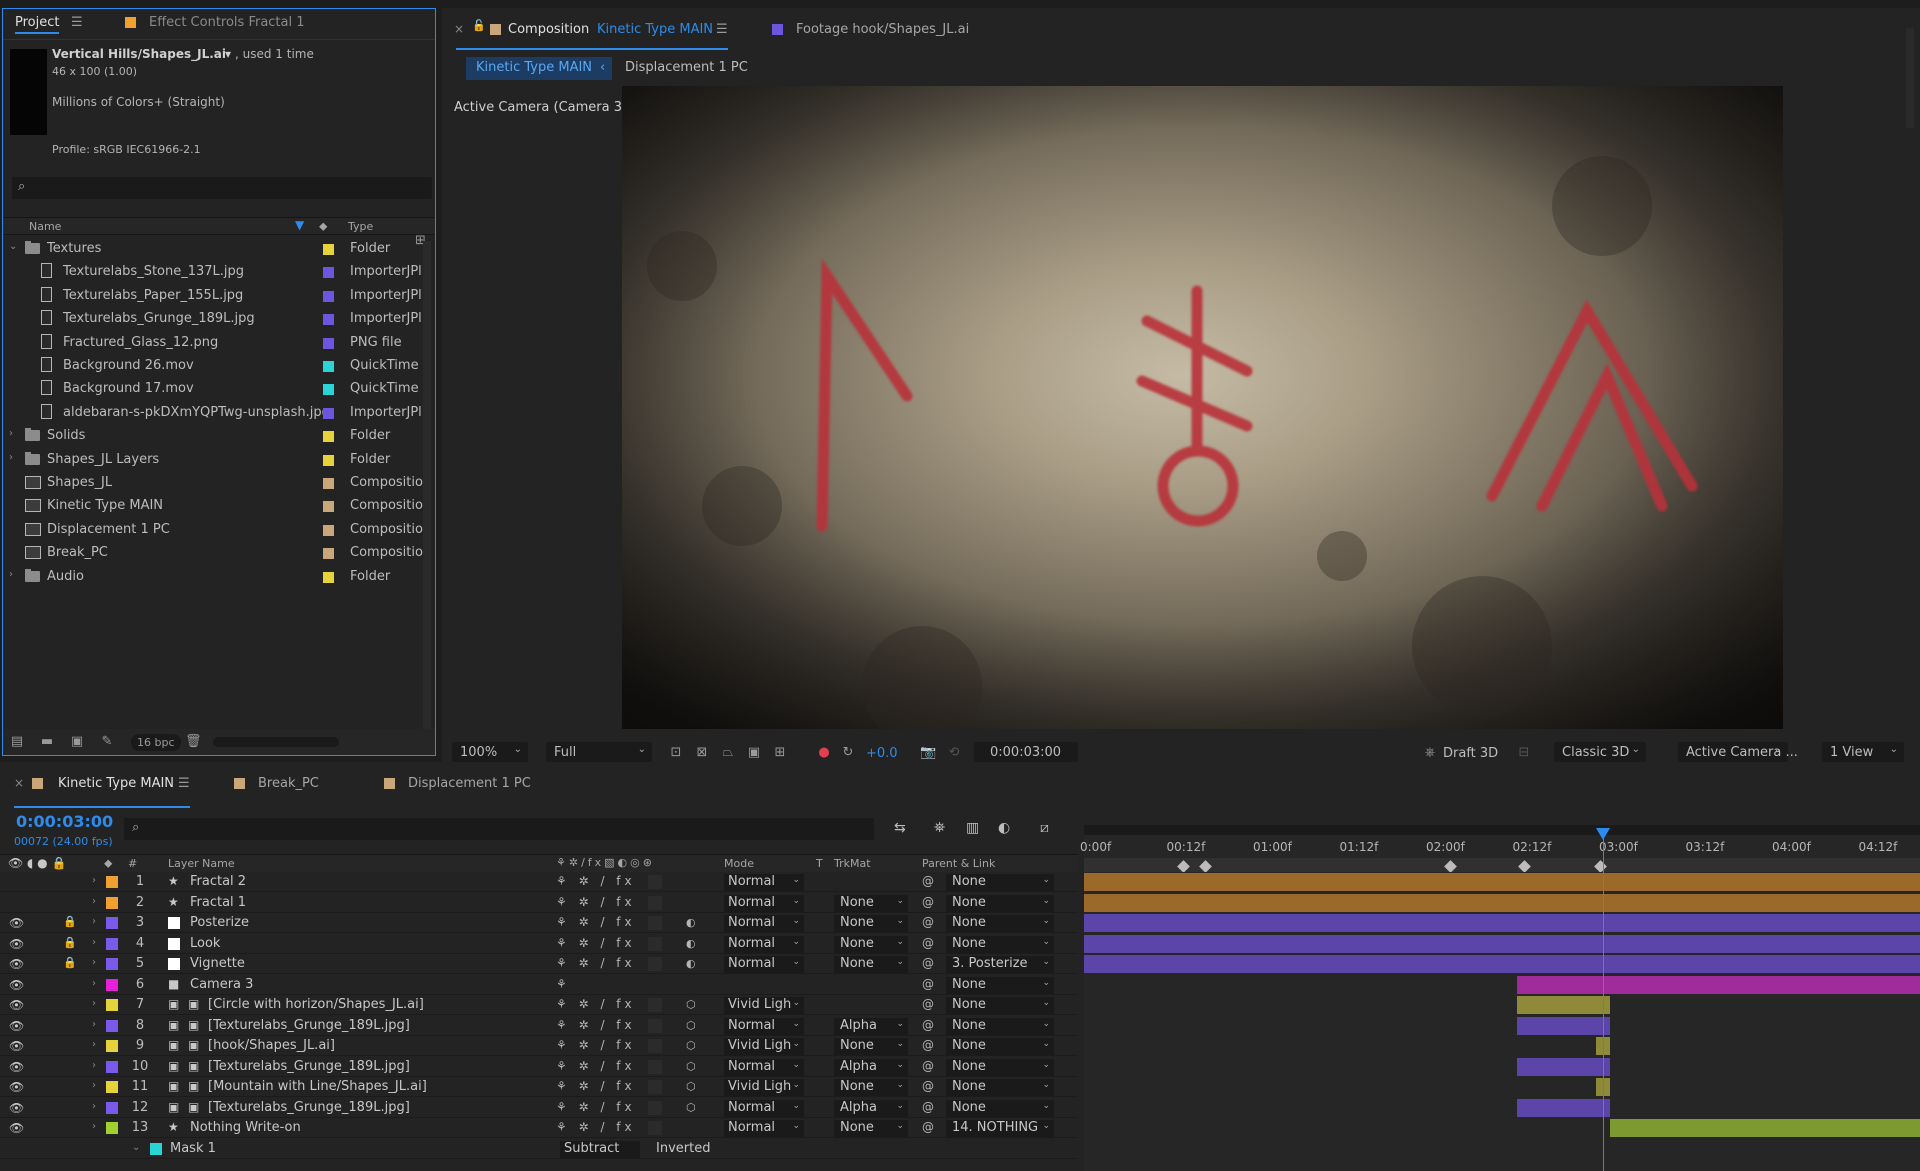  I want to click on layer-name: Posterize, so click(219, 922).